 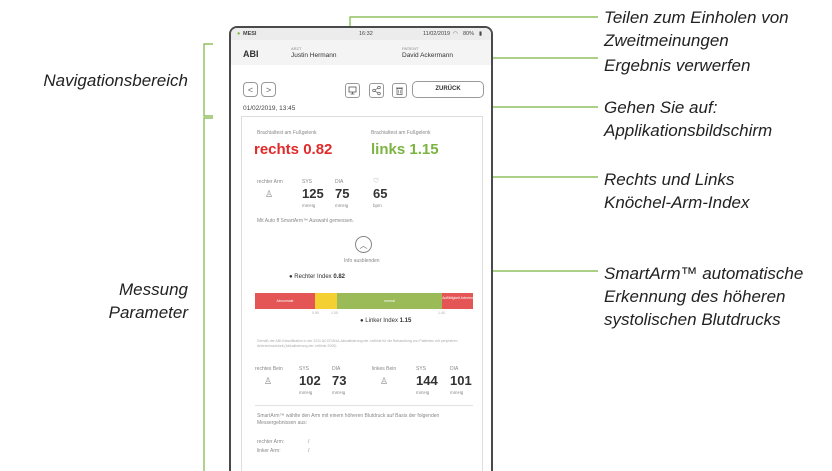 What do you see at coordinates (339, 380) in the screenshot?
I see `right-leg-dia: 73` at bounding box center [339, 380].